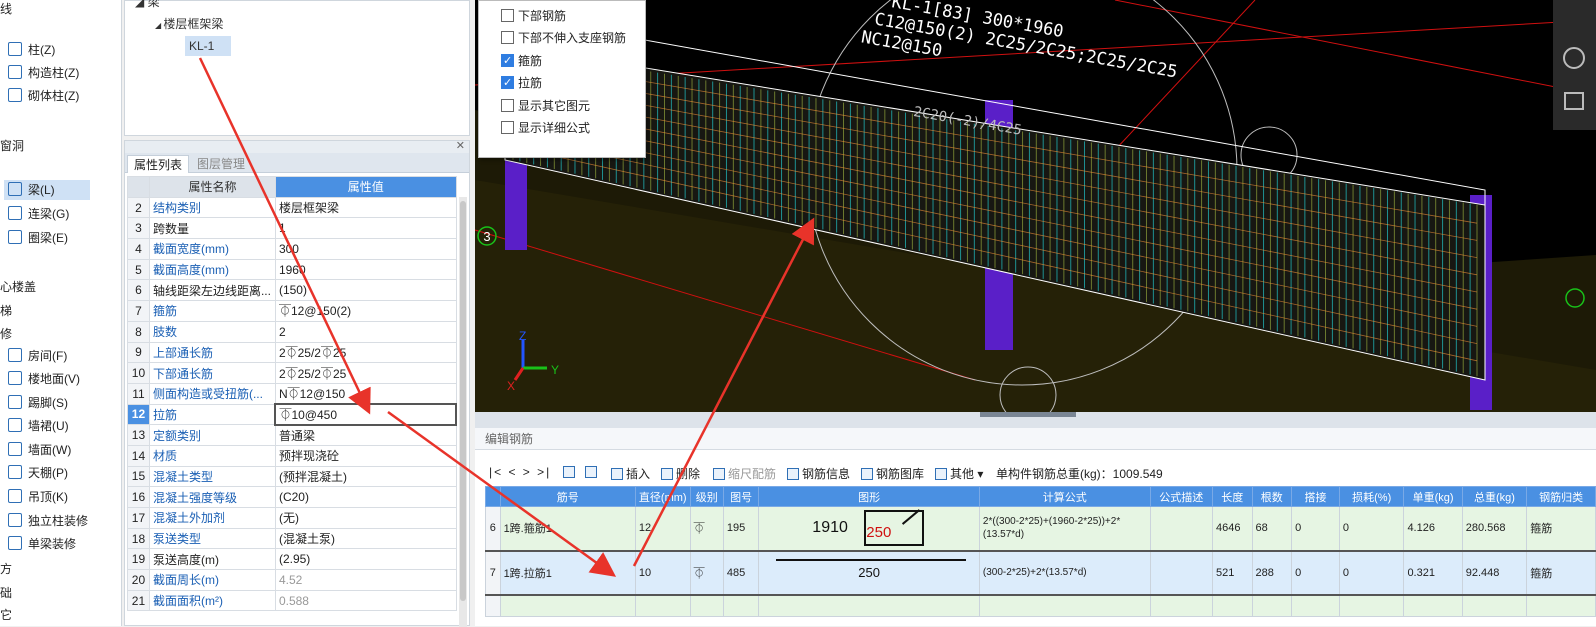 The width and height of the screenshot is (1596, 627). What do you see at coordinates (592, 472) in the screenshot?
I see `move-down-button` at bounding box center [592, 472].